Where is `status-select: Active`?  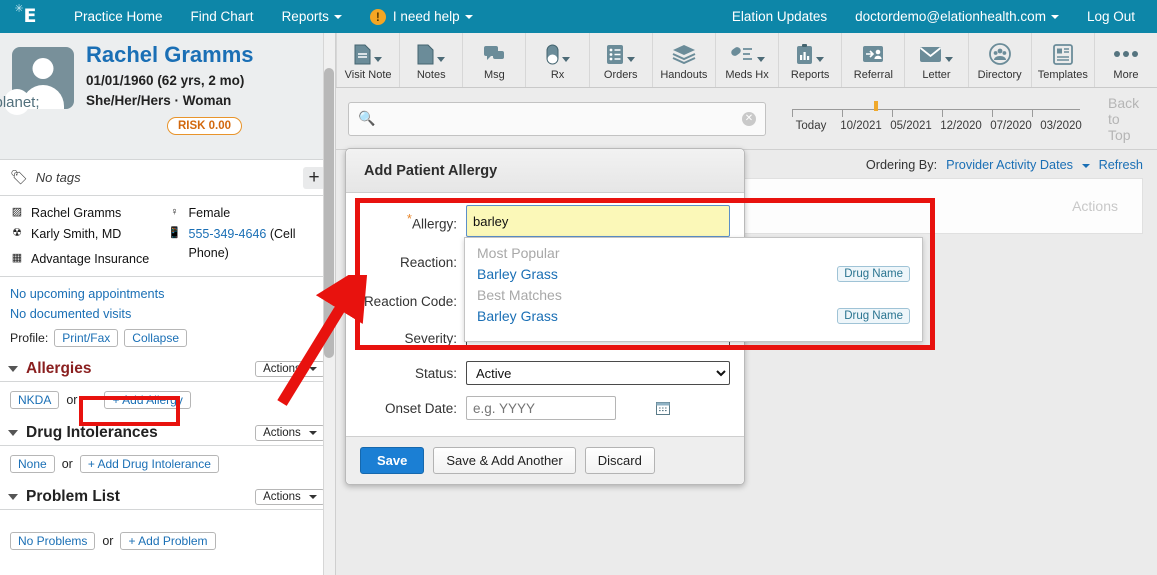
status-select: Active is located at coordinates (598, 373).